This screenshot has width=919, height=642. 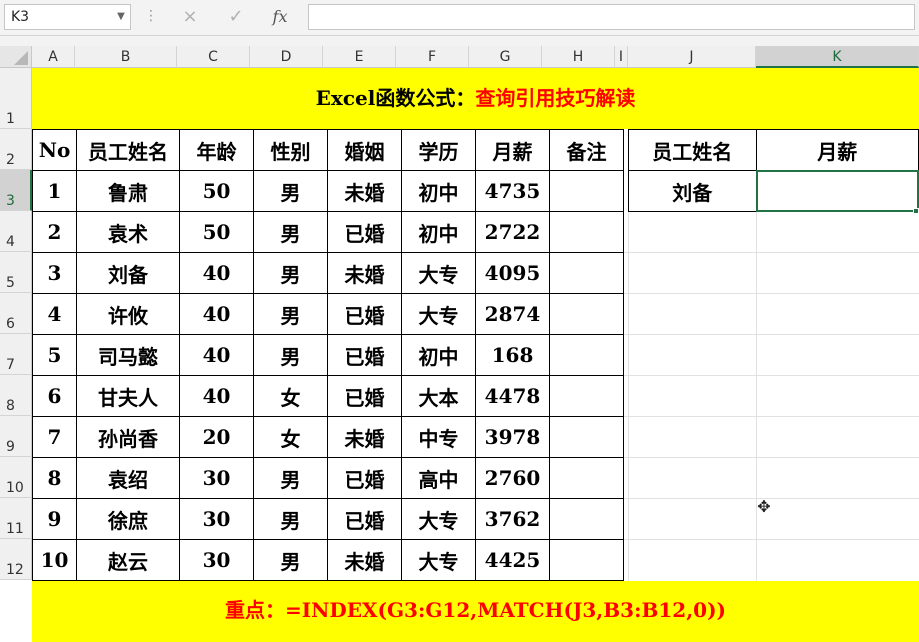 I want to click on drag-handle-icon: ⋮, so click(x=151, y=17).